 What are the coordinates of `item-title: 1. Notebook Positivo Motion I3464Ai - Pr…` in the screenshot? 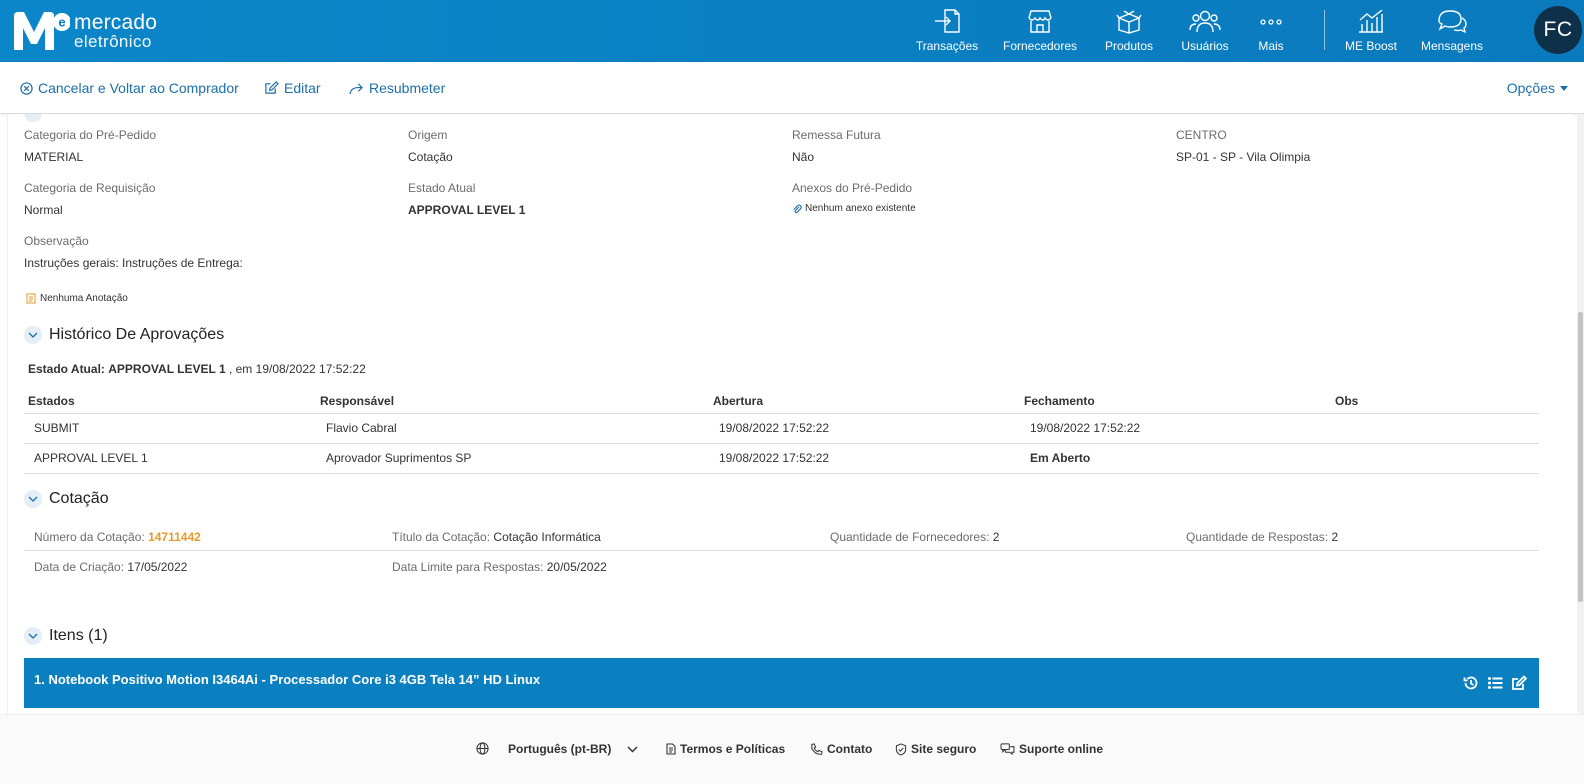 It's located at (287, 679).